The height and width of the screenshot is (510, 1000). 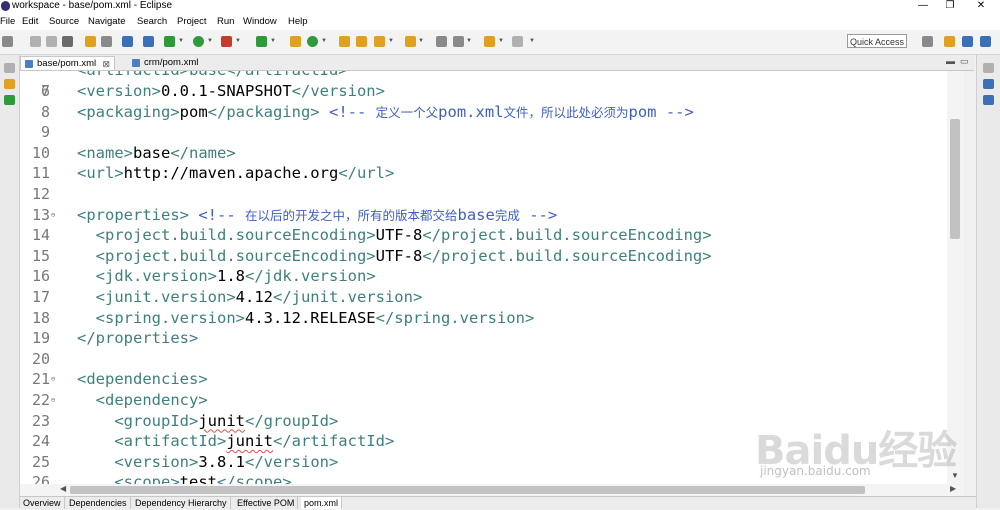 What do you see at coordinates (347, 296) in the screenshot?
I see `xml-tag: </junit.version>` at bounding box center [347, 296].